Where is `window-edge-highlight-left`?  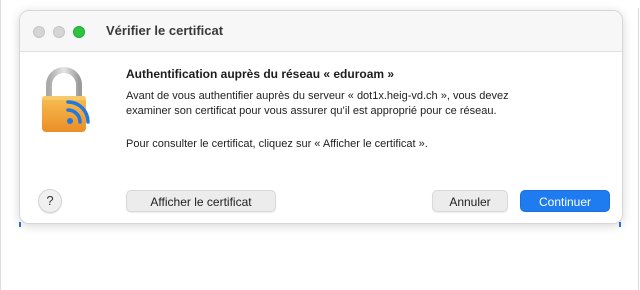 window-edge-highlight-left is located at coordinates (20, 224).